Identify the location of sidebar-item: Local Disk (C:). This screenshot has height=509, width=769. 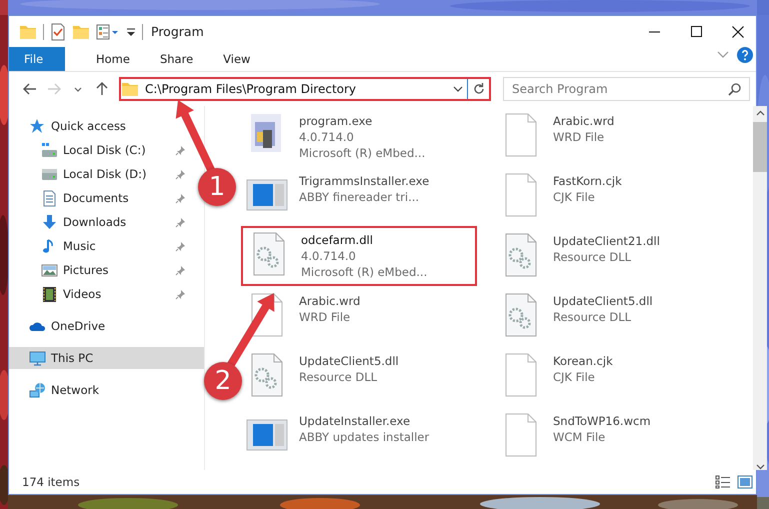
(100, 150).